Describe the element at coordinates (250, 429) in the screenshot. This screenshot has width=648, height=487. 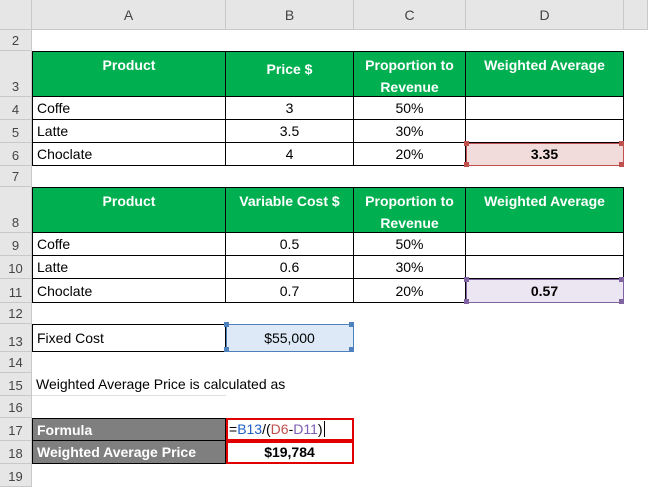
I see `formula-ref-b13: B13` at that location.